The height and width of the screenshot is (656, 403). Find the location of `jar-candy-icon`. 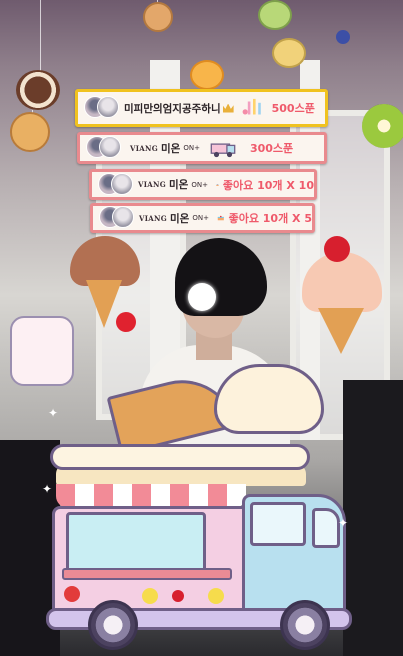

jar-candy-icon is located at coordinates (42, 351).